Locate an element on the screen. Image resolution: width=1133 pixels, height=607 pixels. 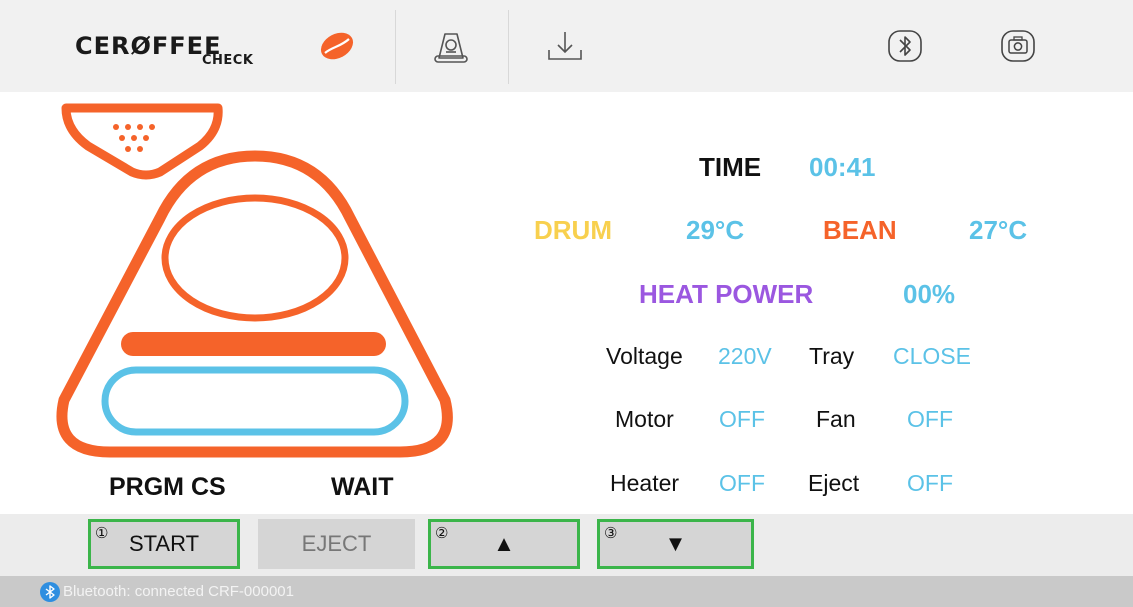
down-arrow-icon: ▼ is located at coordinates (675, 543).